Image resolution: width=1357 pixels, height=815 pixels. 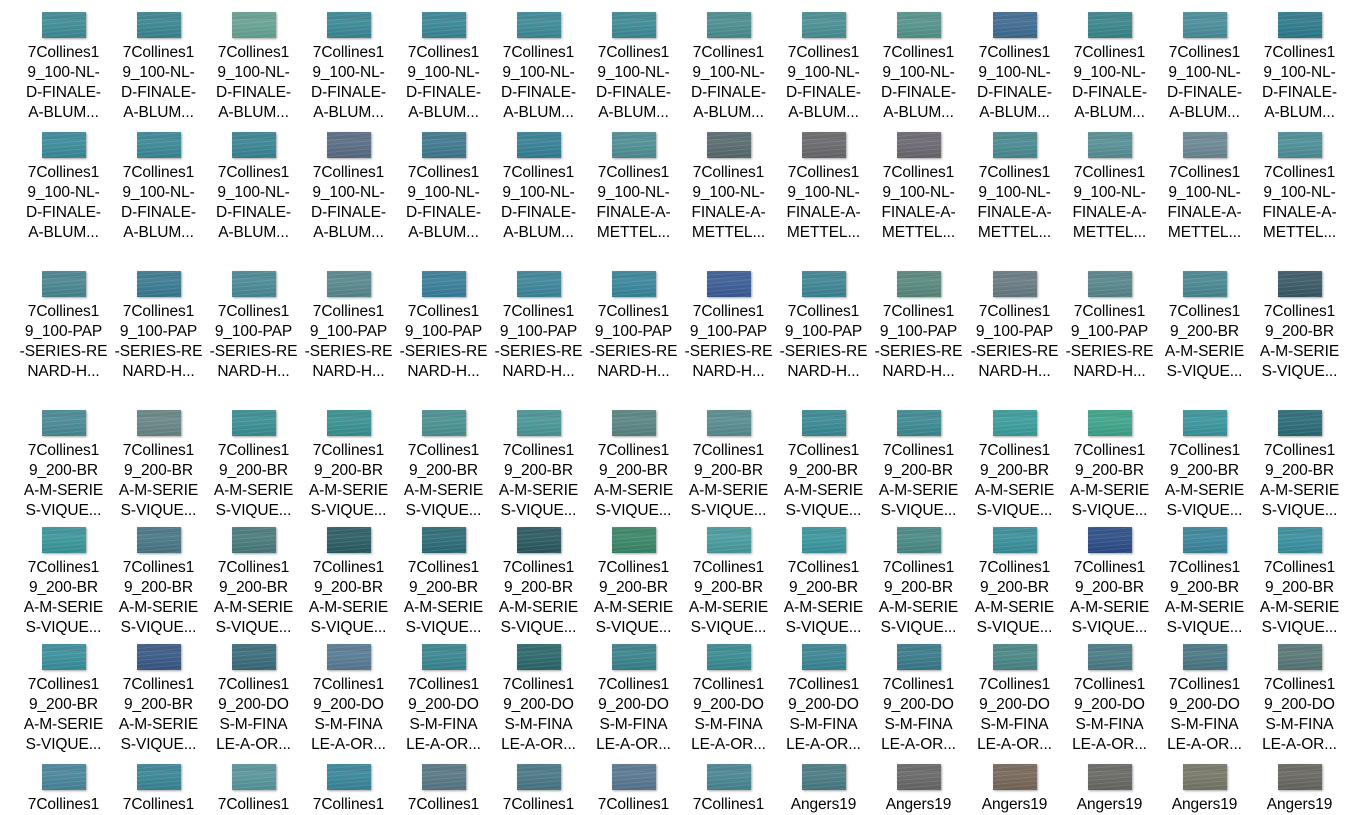 What do you see at coordinates (443, 657) in the screenshot?
I see `video-thumbnail` at bounding box center [443, 657].